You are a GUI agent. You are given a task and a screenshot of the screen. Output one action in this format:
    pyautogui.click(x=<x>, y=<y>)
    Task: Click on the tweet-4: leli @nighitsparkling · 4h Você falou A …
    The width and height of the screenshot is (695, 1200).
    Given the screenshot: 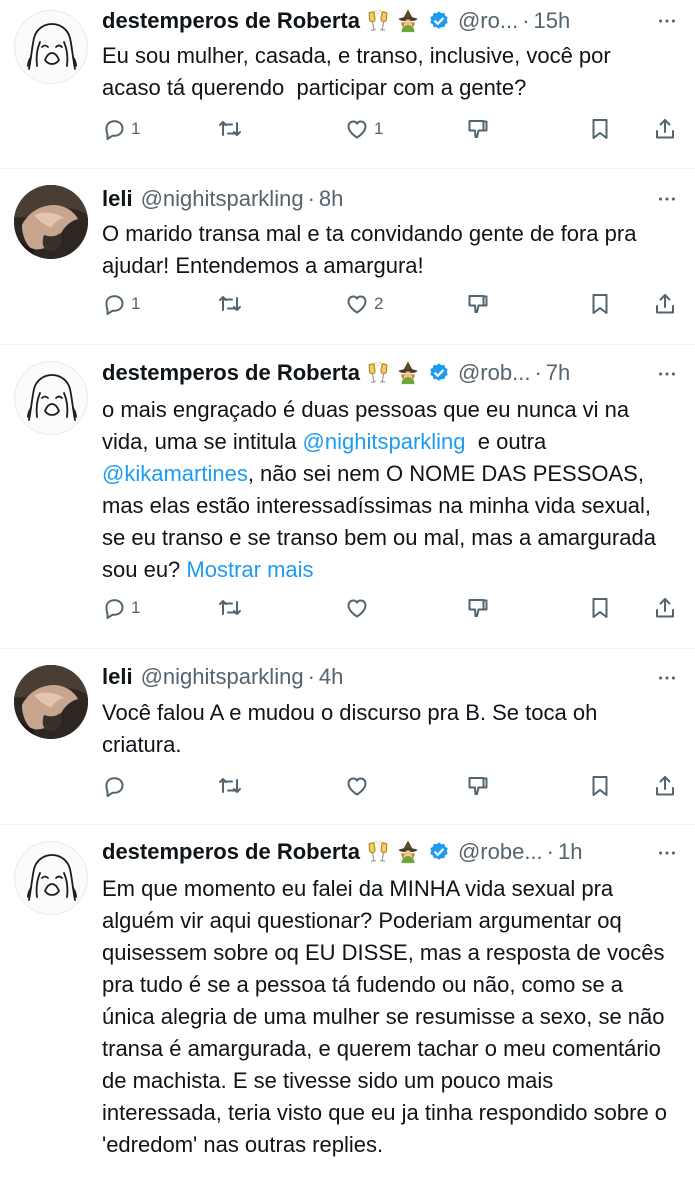 What is the action you would take?
    pyautogui.click(x=347, y=736)
    